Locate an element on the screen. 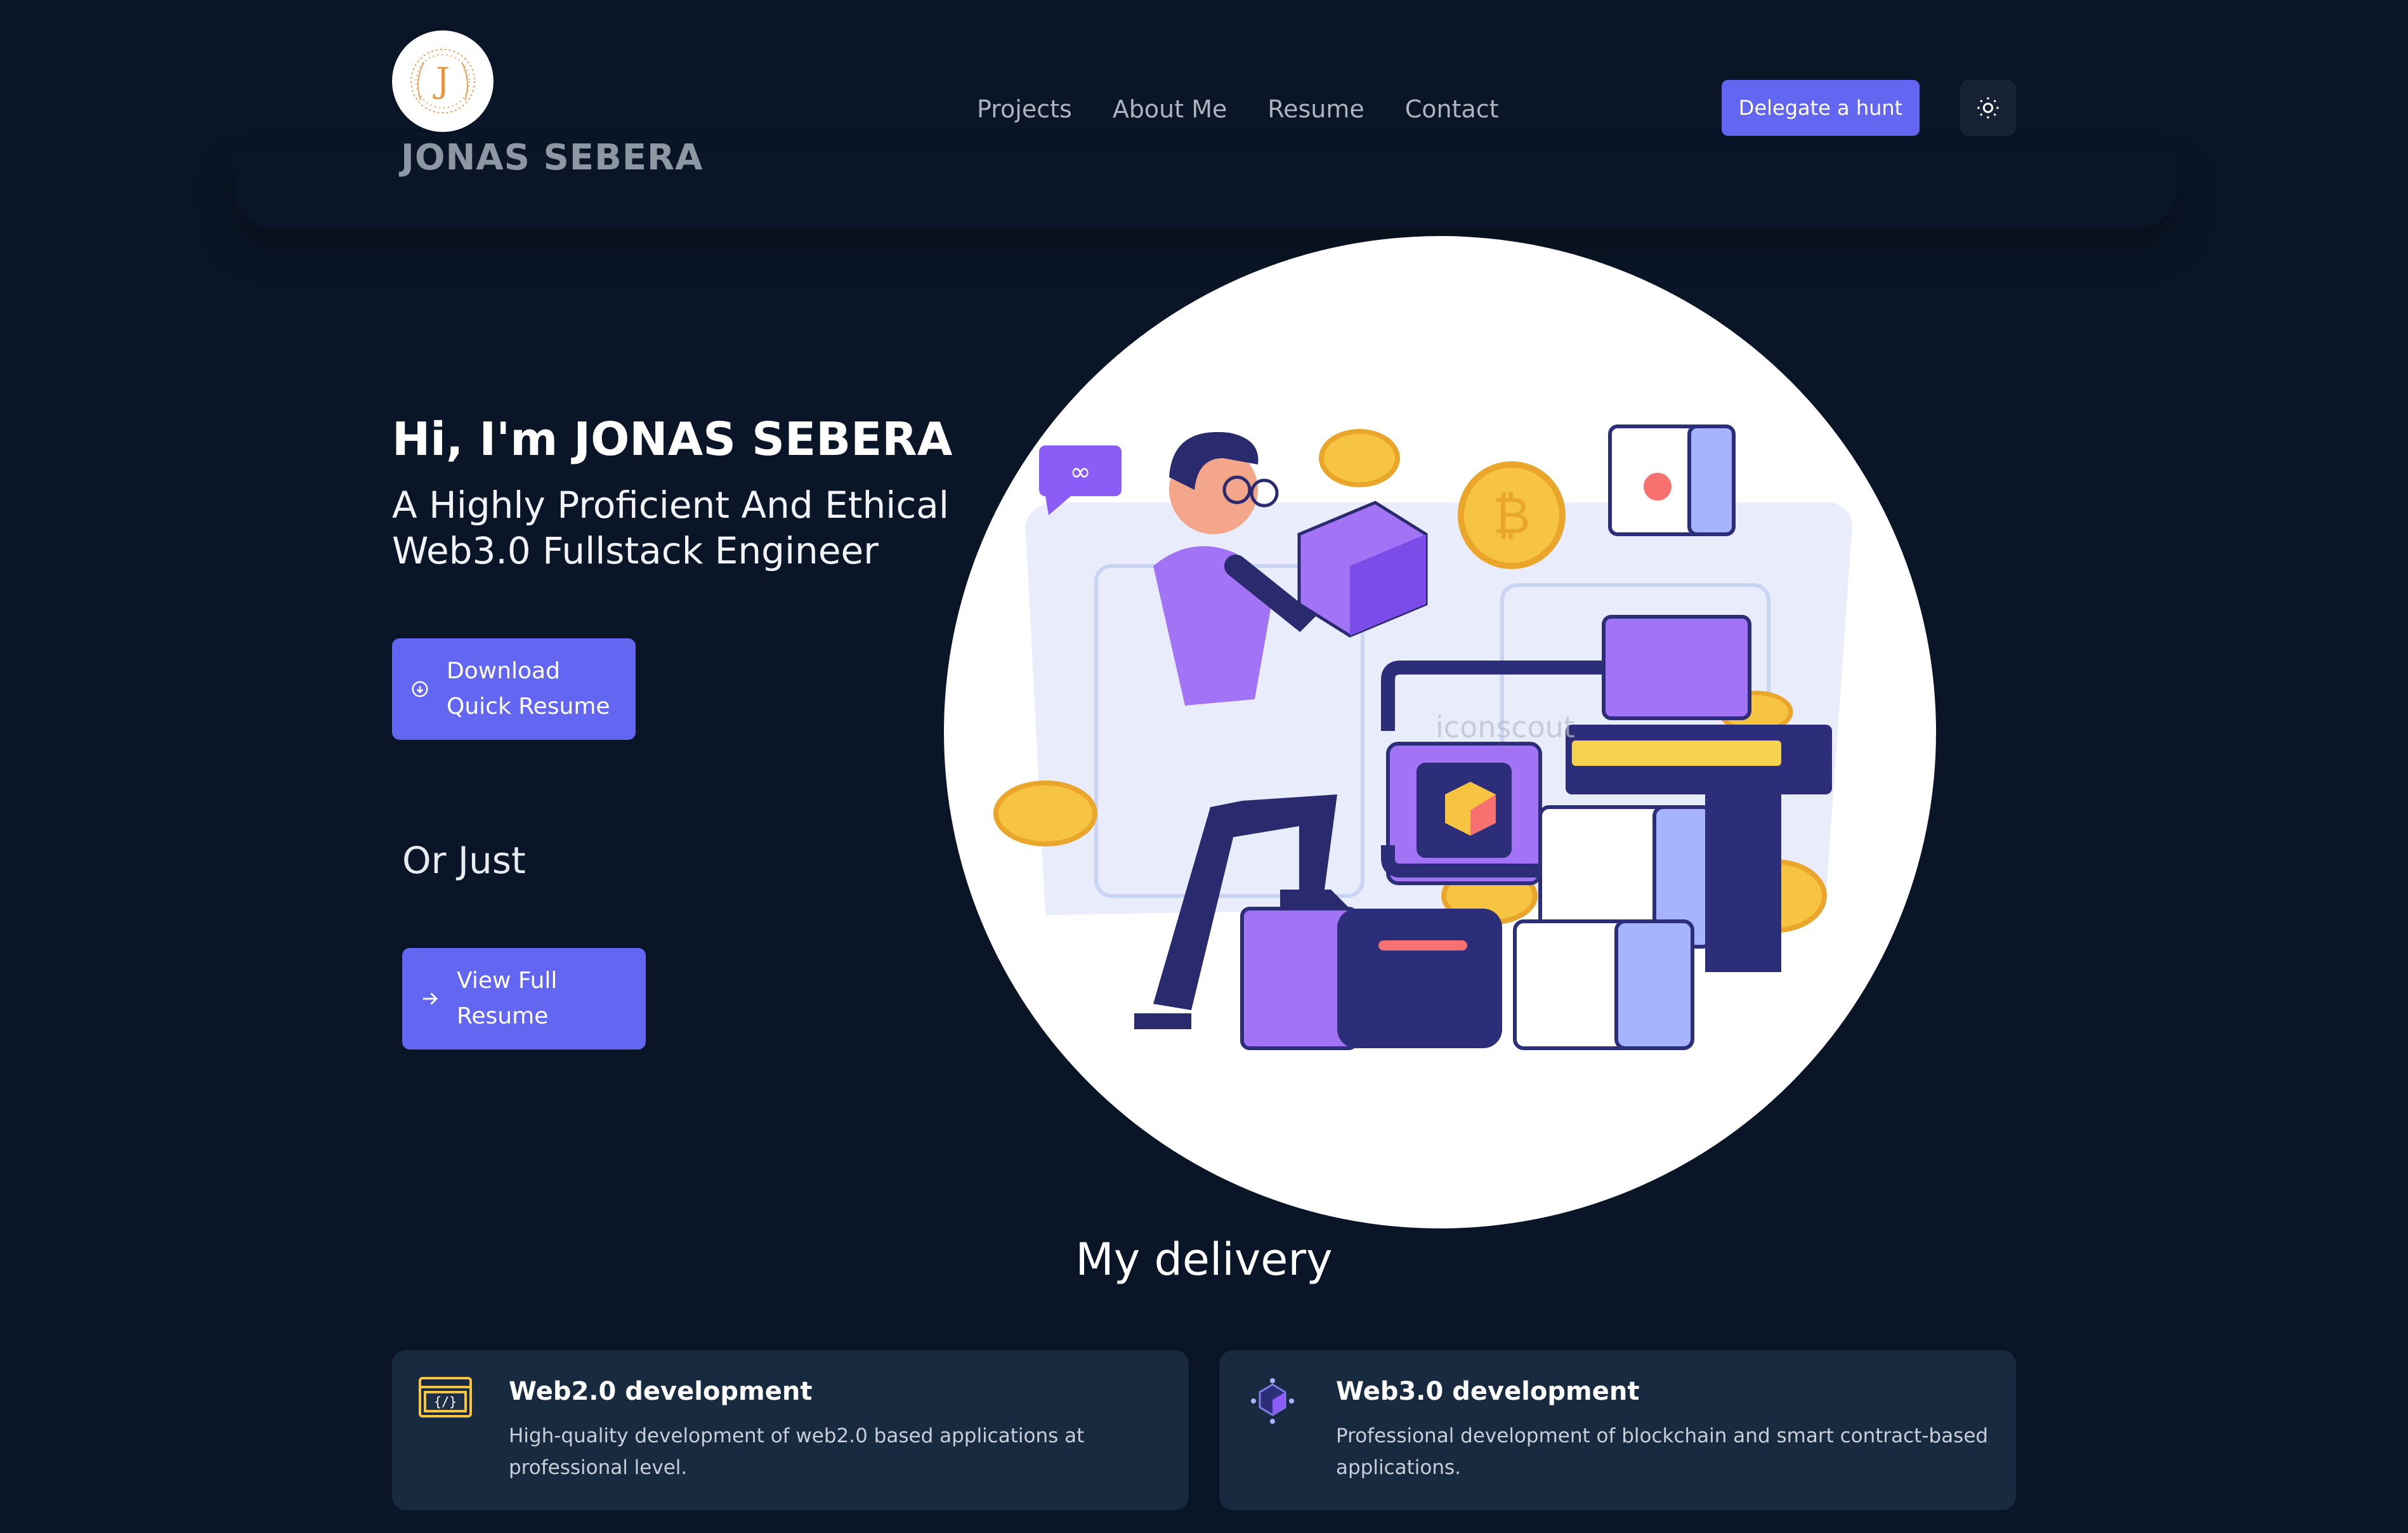  arrow-right-icon is located at coordinates (430, 999).